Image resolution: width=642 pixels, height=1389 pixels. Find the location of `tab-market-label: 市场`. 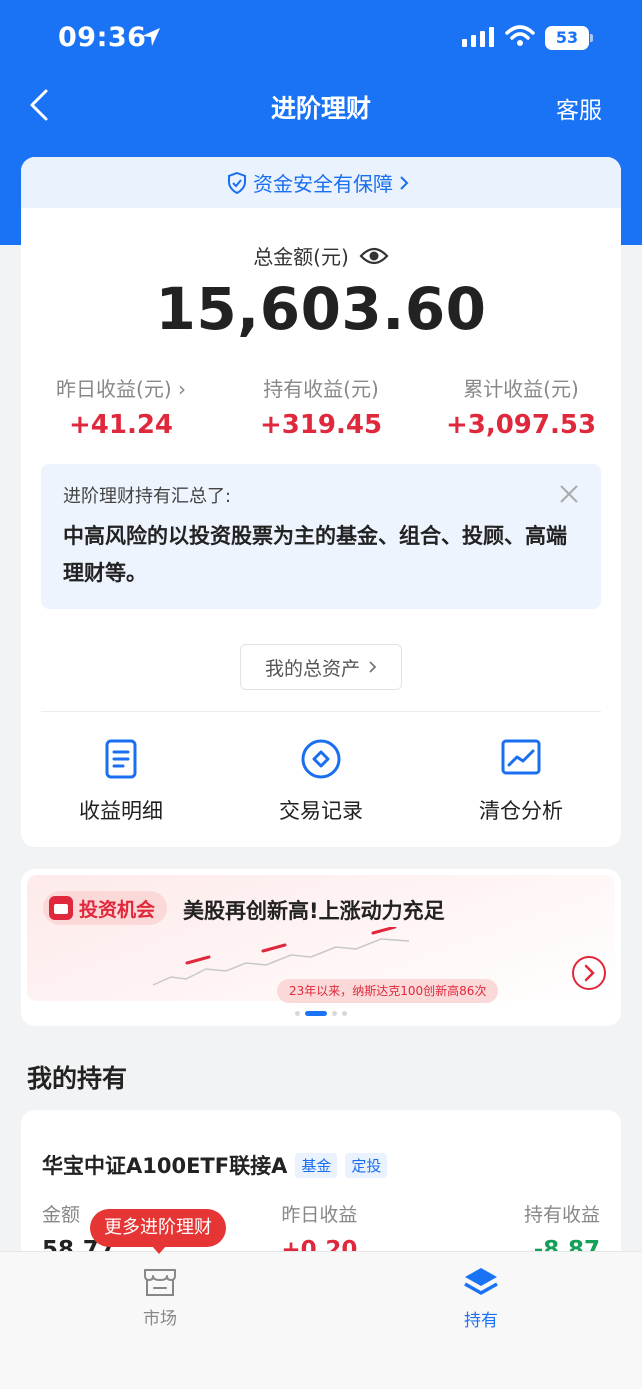

tab-market-label: 市场 is located at coordinates (160, 1319).